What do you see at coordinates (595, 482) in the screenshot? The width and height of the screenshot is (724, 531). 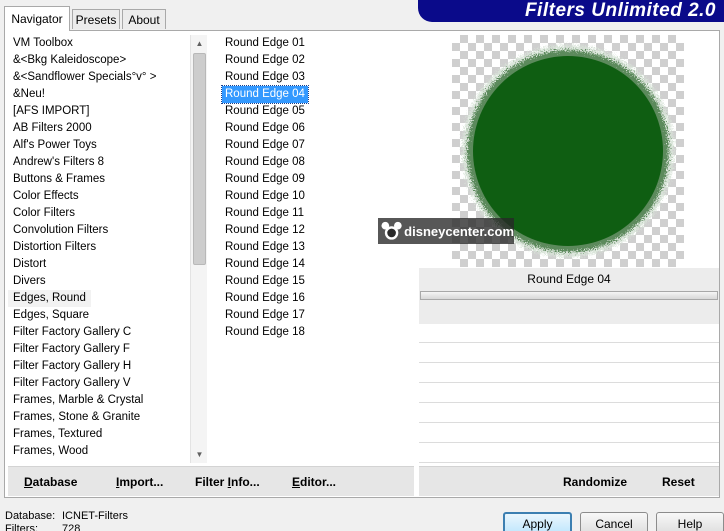 I see `randomize-button: Randomize` at bounding box center [595, 482].